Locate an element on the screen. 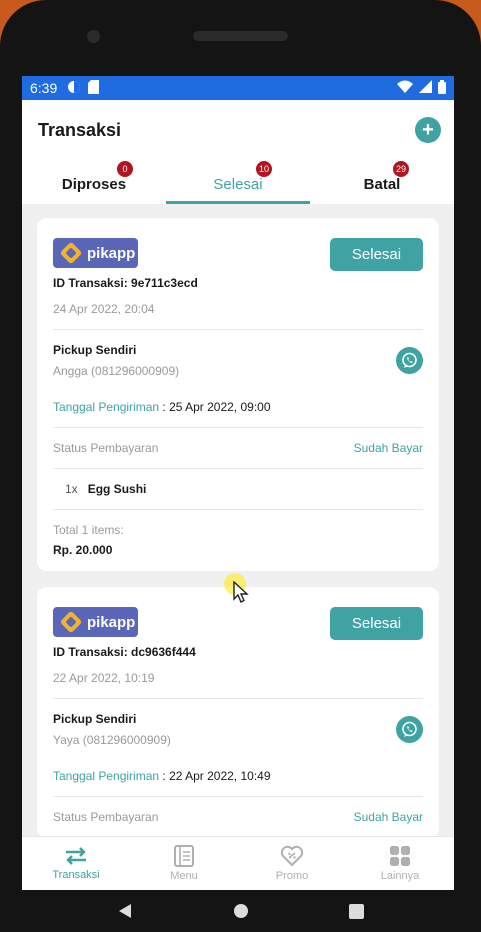 This screenshot has height=932, width=481. battery-icon is located at coordinates (442, 88).